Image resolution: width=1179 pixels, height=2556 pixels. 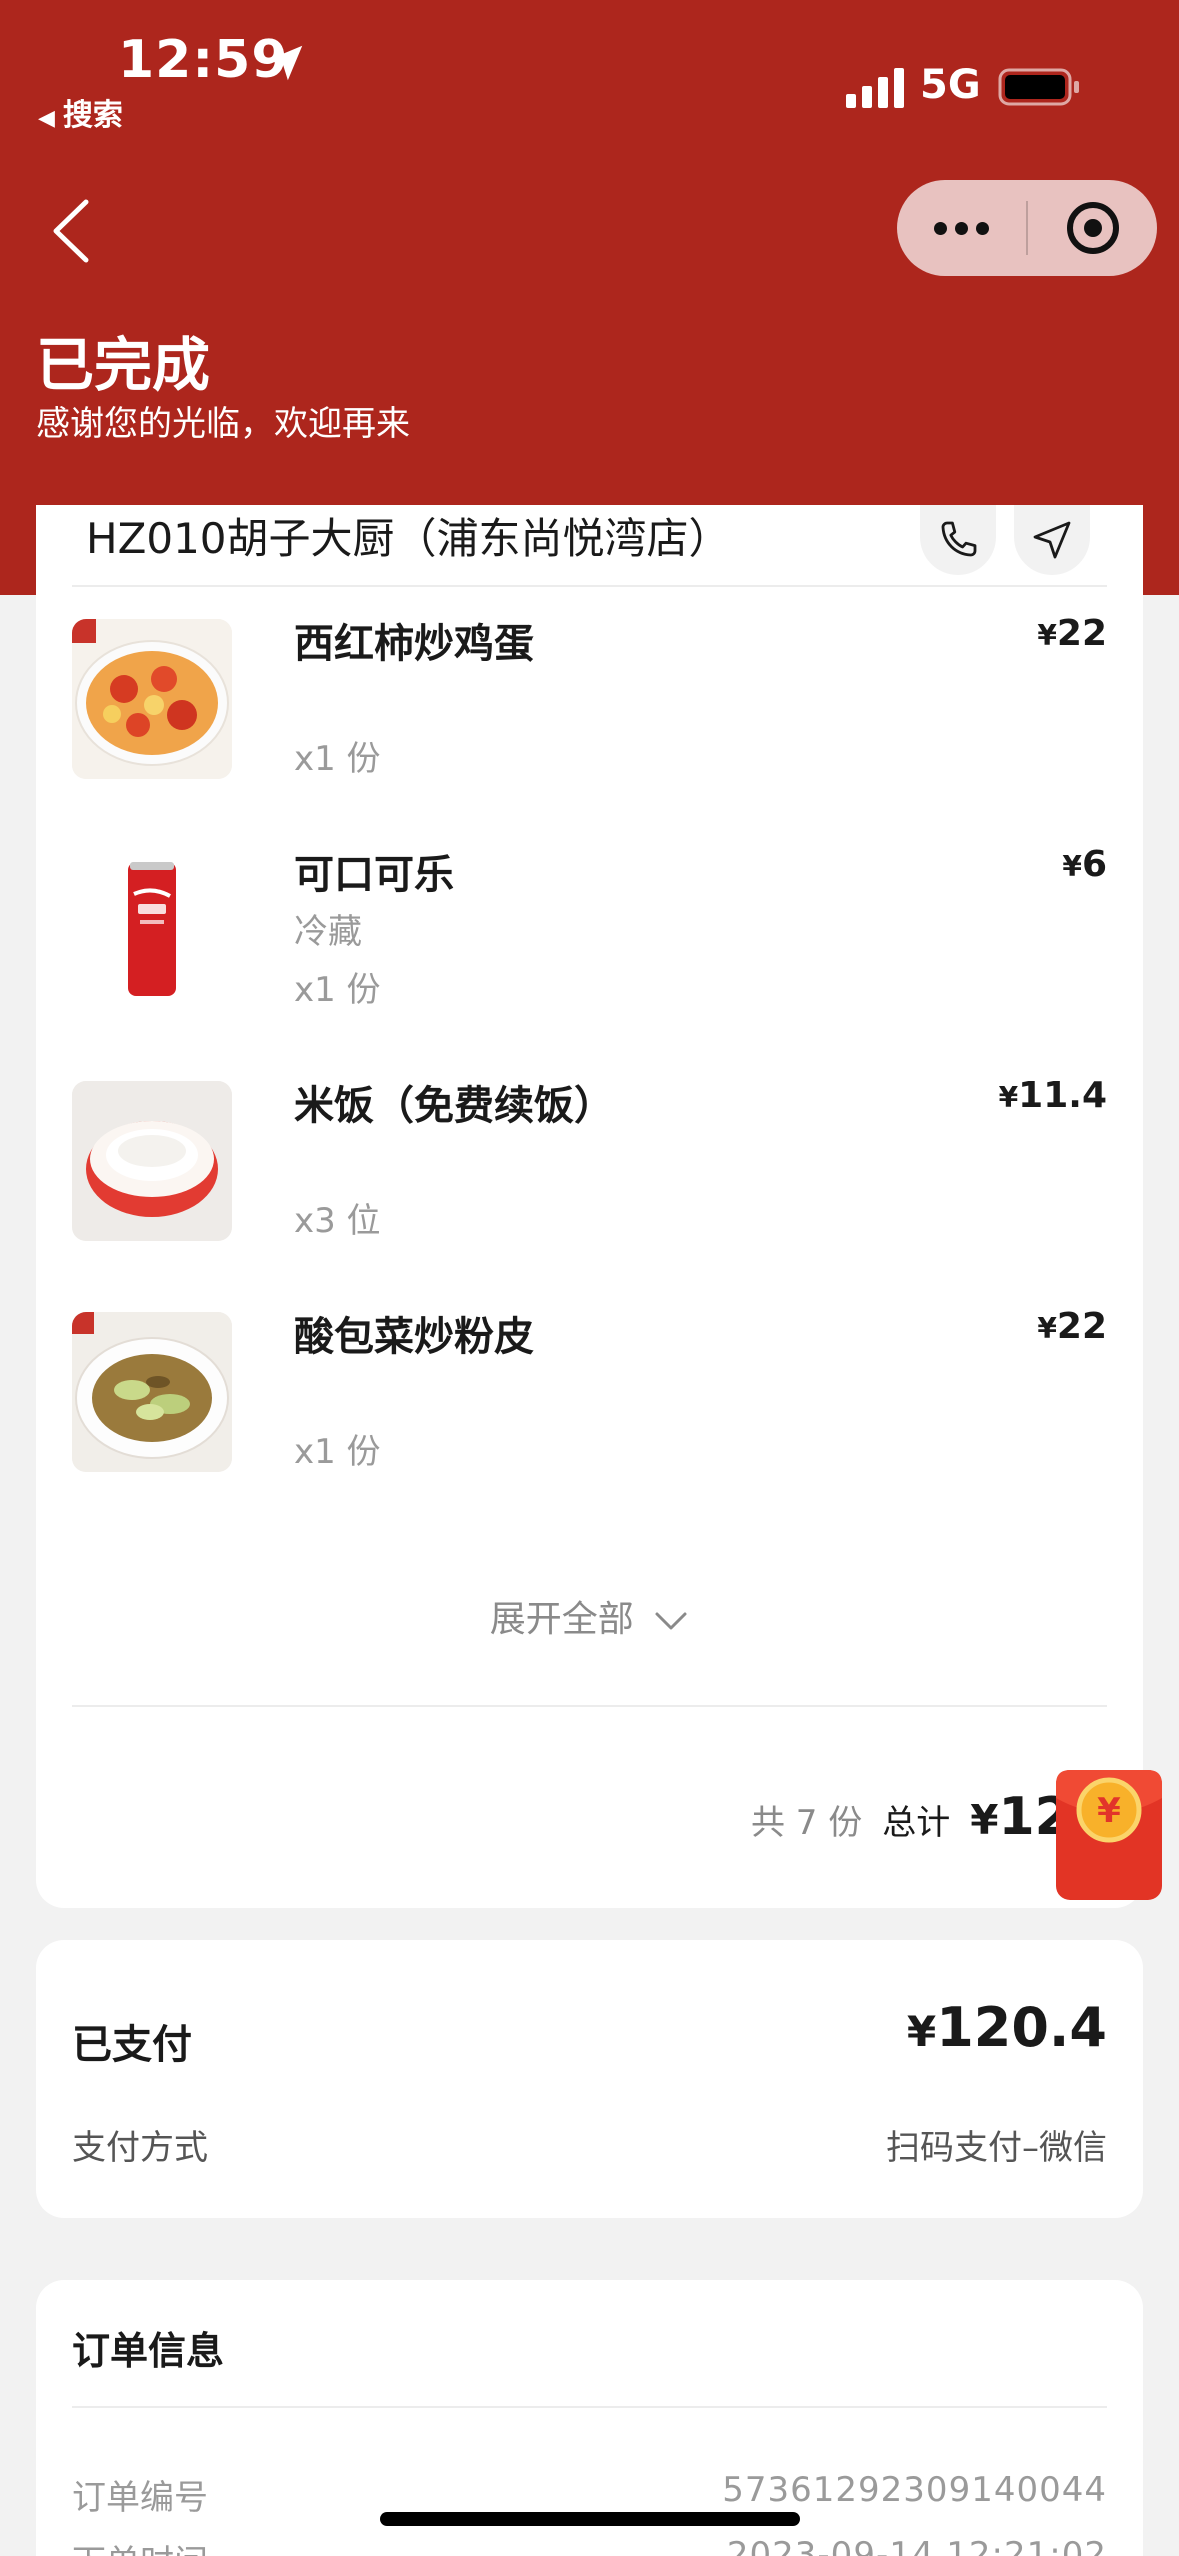 I want to click on call-shop-button, so click(x=958, y=540).